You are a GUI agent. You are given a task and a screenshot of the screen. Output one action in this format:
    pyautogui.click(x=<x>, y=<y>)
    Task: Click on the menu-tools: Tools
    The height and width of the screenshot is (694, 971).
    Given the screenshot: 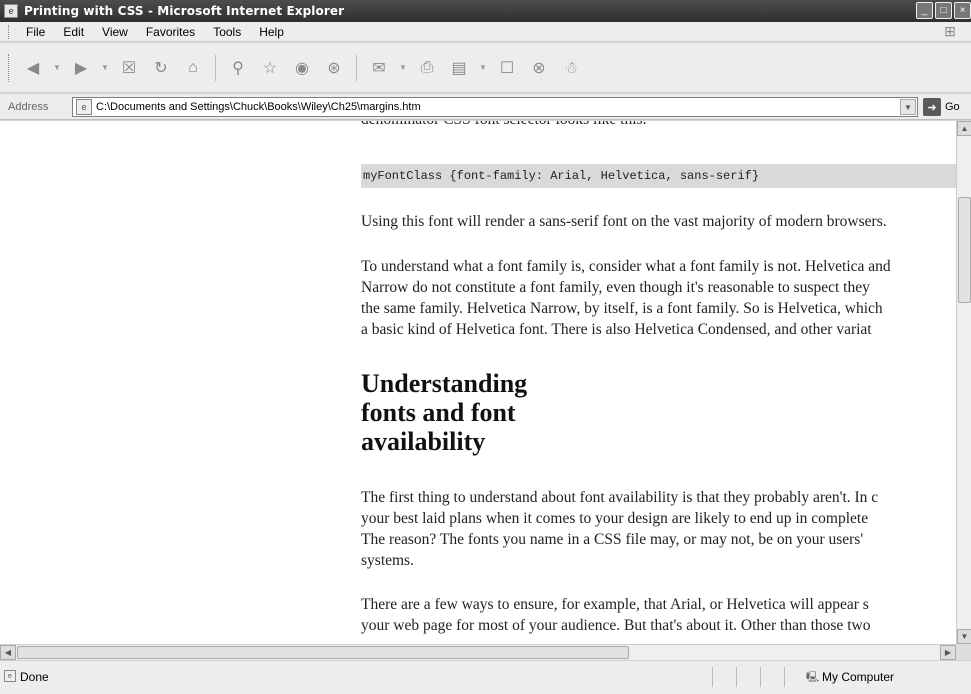 What is the action you would take?
    pyautogui.click(x=227, y=32)
    